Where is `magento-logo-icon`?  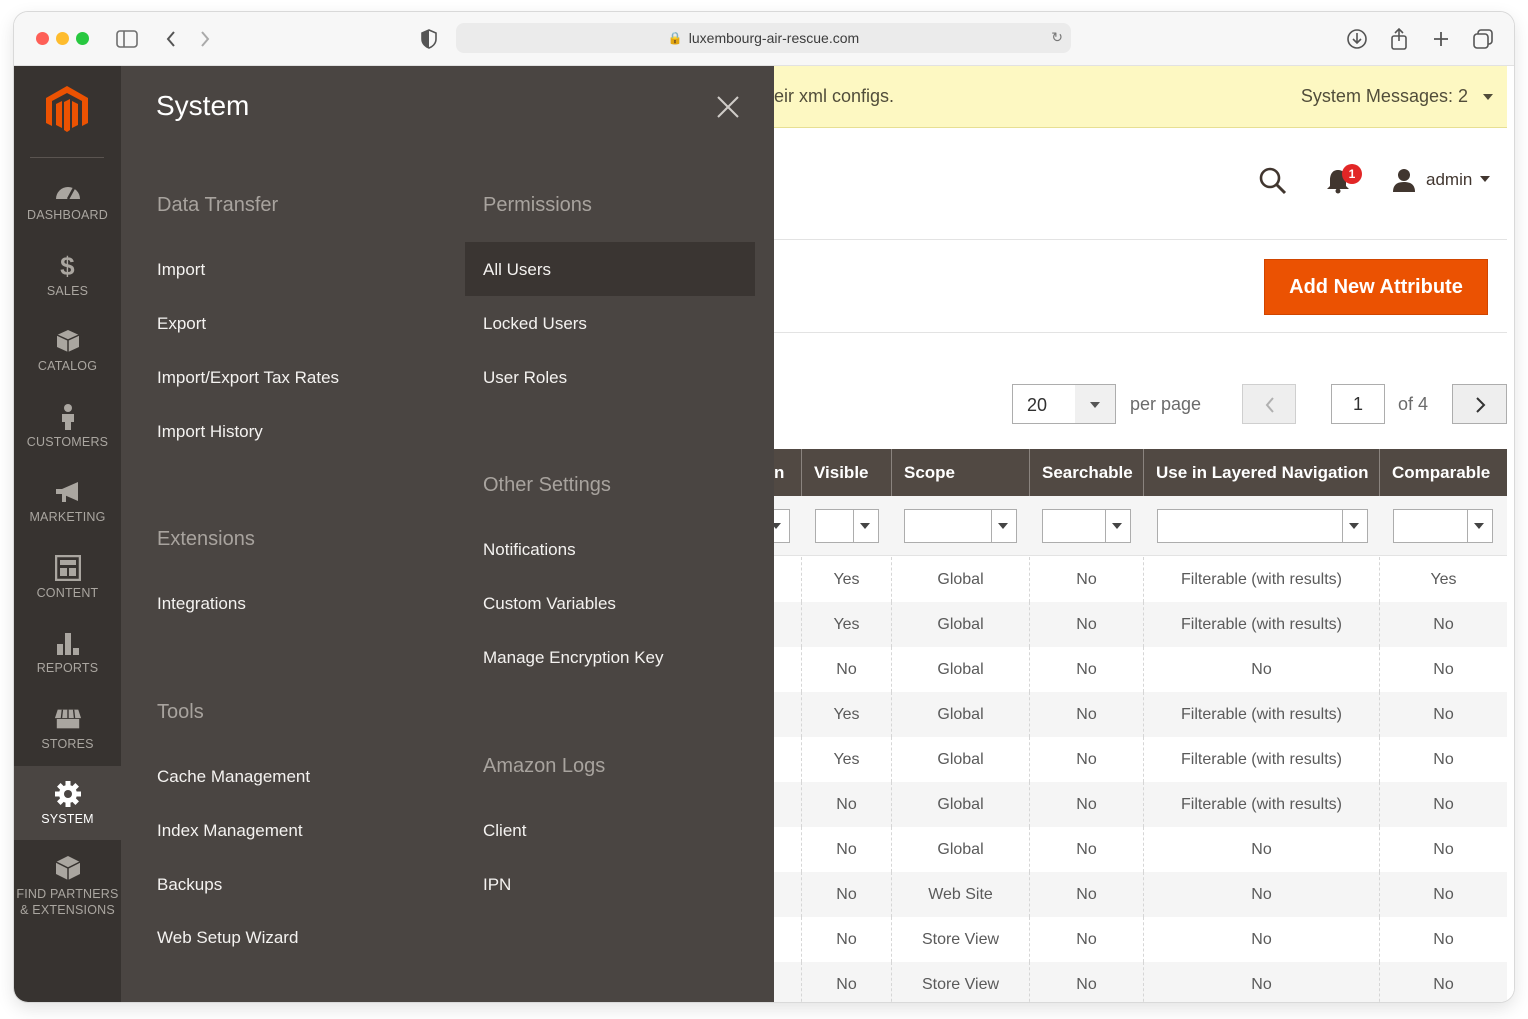 magento-logo-icon is located at coordinates (67, 109).